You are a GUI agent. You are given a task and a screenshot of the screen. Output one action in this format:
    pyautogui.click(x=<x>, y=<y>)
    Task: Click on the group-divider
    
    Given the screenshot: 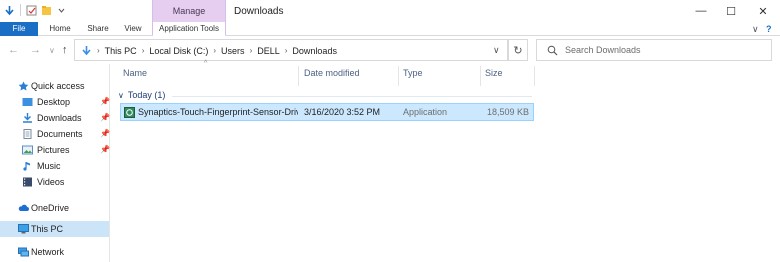 What is the action you would take?
    pyautogui.click(x=352, y=96)
    